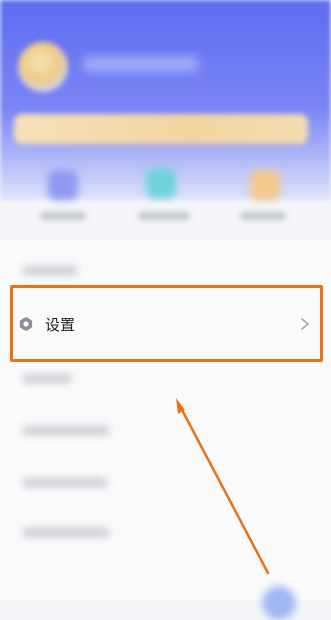 The width and height of the screenshot is (331, 620). Describe the element at coordinates (26, 324) in the screenshot. I see `gear-icon` at that location.